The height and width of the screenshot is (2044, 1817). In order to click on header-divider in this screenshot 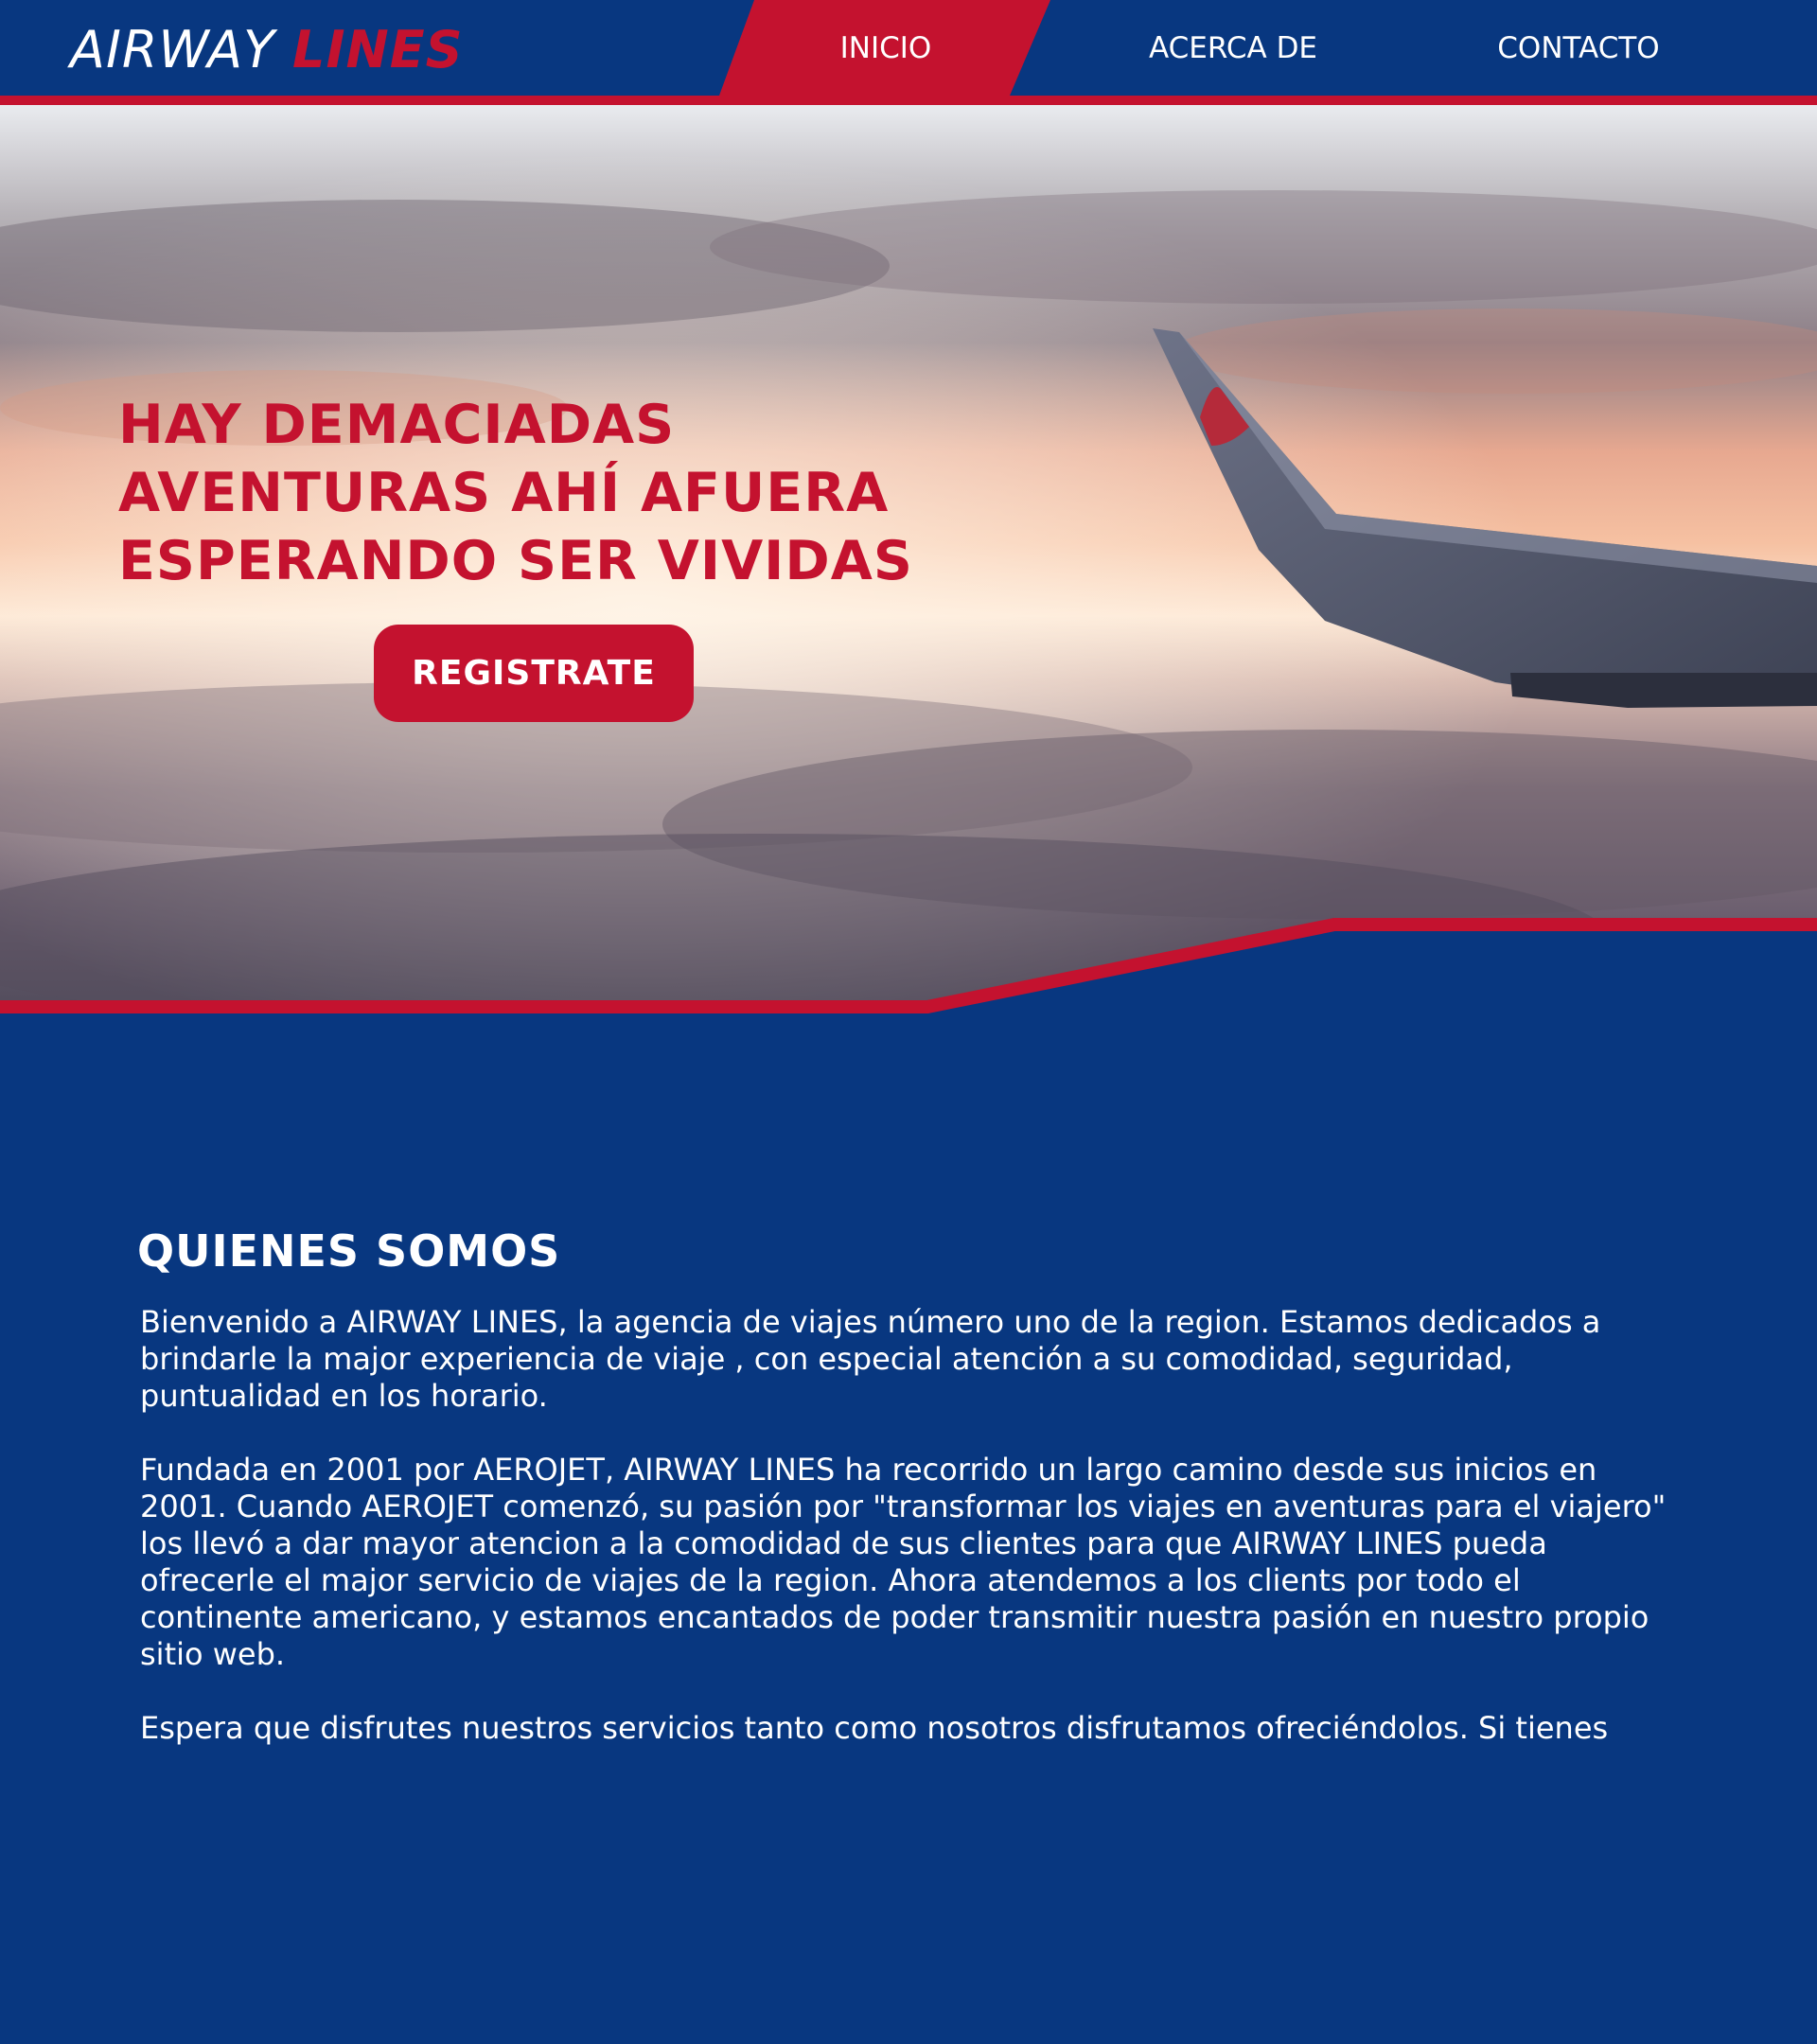, I will do `click(908, 100)`.